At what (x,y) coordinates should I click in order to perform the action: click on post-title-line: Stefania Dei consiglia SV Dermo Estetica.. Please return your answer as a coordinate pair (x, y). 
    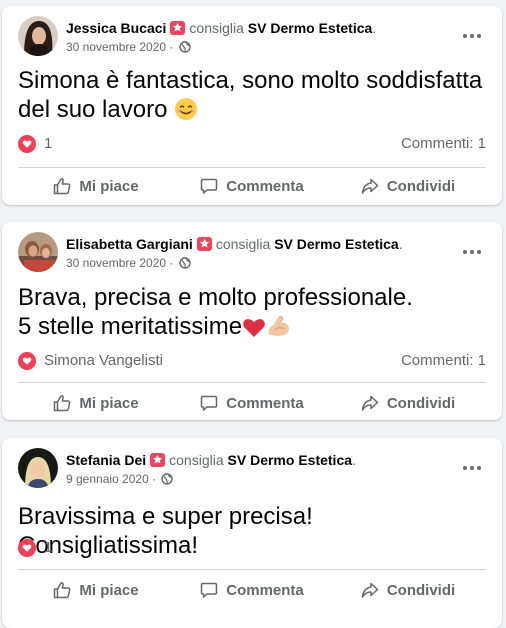
    Looking at the image, I should click on (211, 460).